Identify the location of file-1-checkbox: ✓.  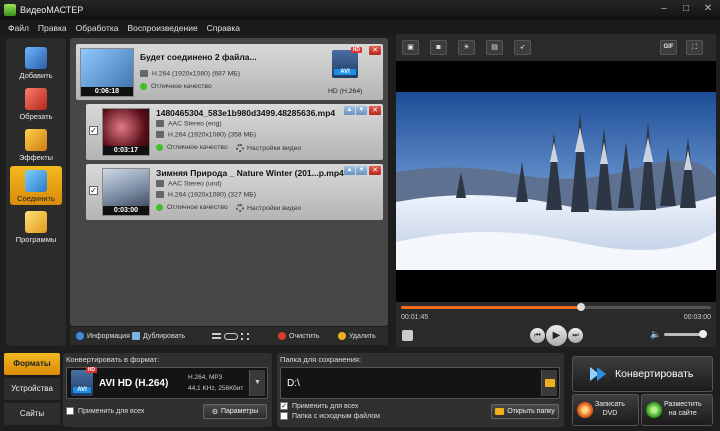
(93, 130).